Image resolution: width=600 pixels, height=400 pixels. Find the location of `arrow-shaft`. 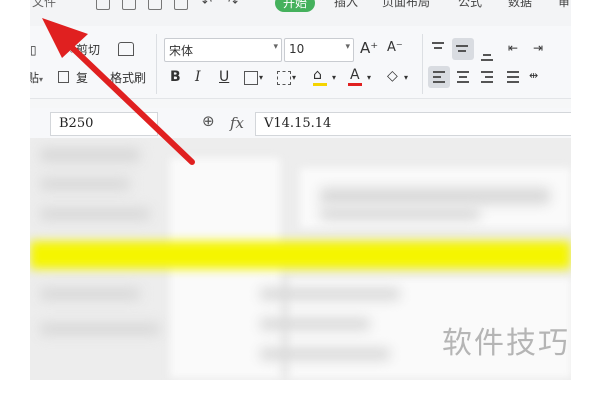

arrow-shaft is located at coordinates (127, 100).